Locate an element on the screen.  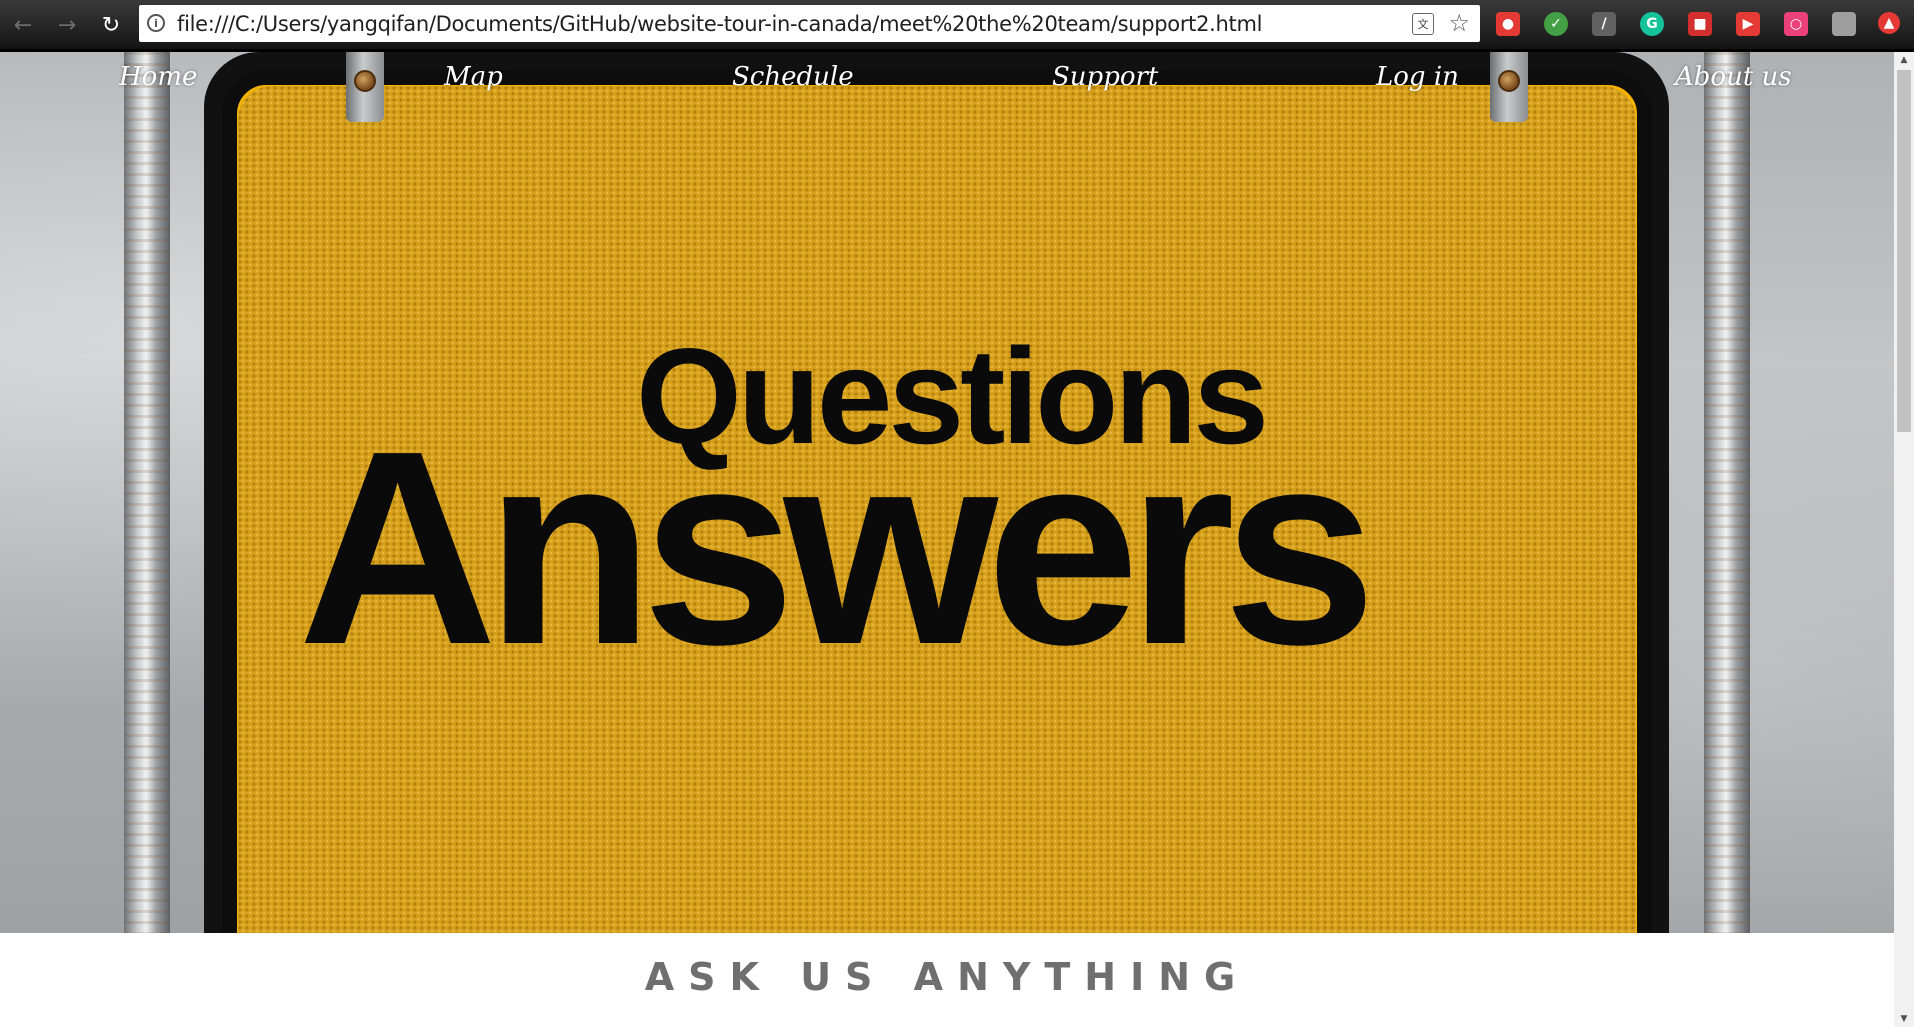
extension-grammarly-icon: G is located at coordinates (1652, 24).